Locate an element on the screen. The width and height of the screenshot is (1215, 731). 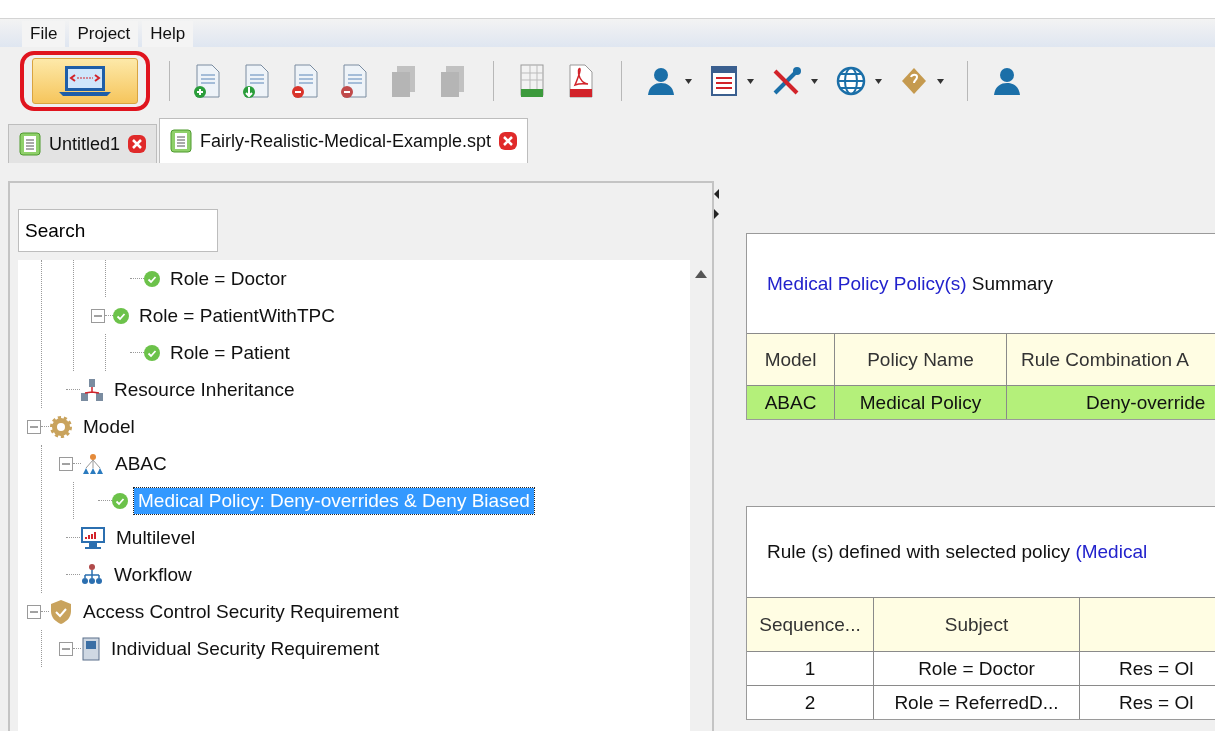
document-add-icon is located at coordinates (208, 81).